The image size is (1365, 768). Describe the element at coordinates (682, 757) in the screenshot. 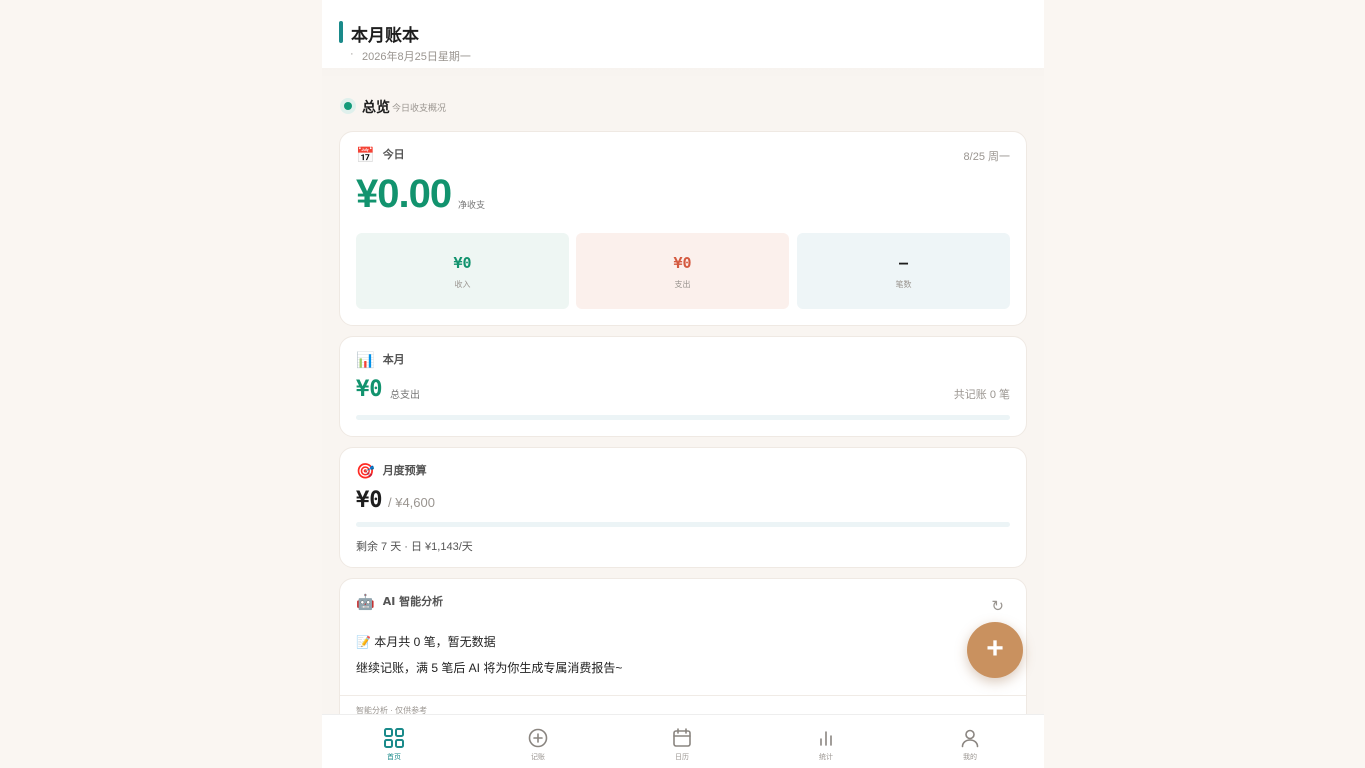

I see `tab-calendar-label: 日历` at that location.